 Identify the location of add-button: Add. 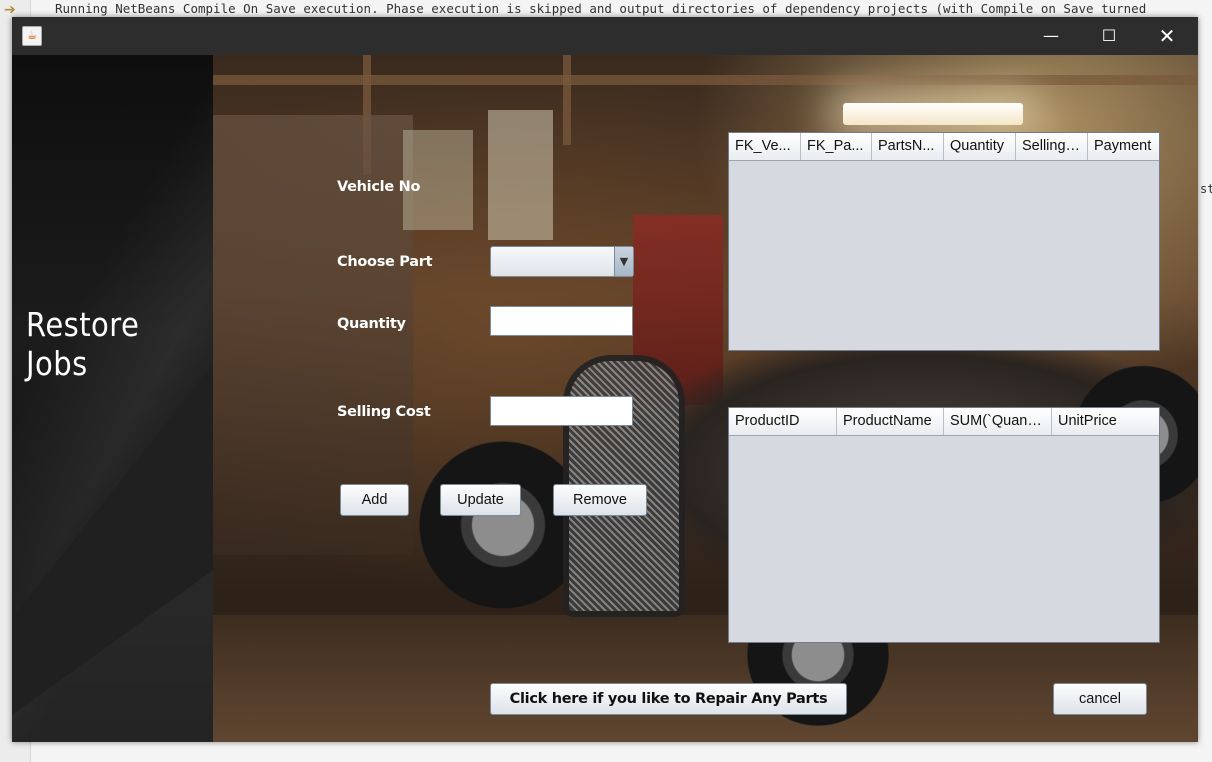
(374, 500).